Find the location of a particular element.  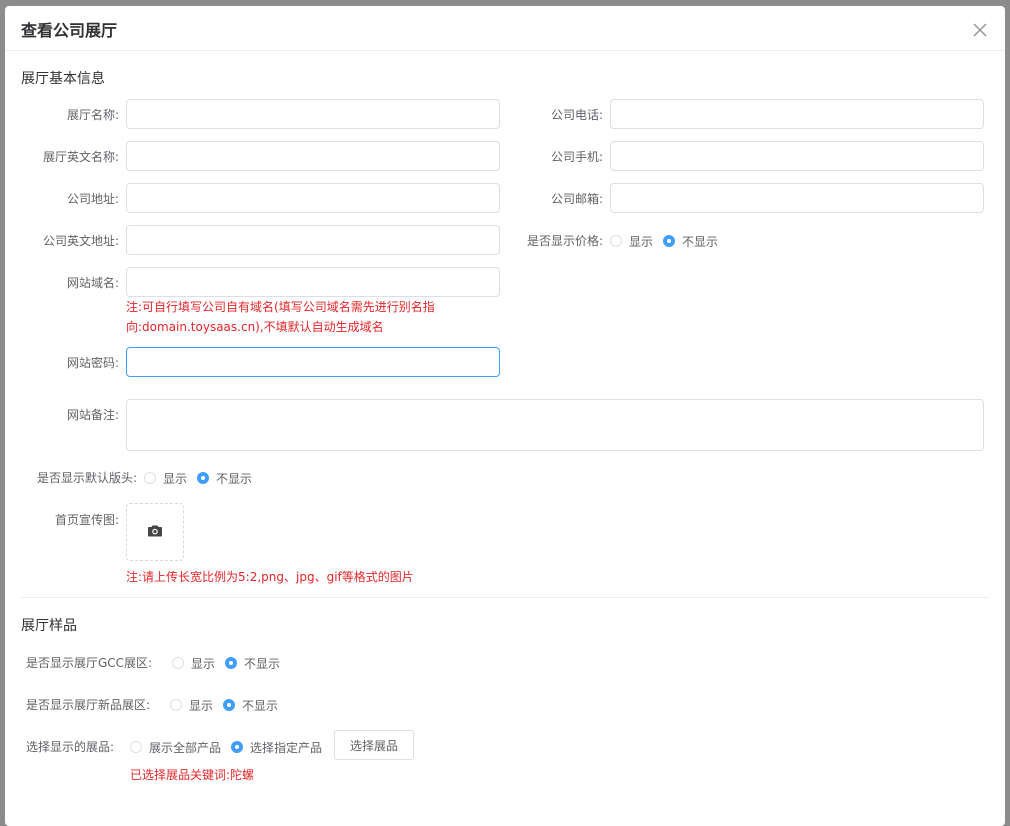

company-mobile-input is located at coordinates (797, 156).